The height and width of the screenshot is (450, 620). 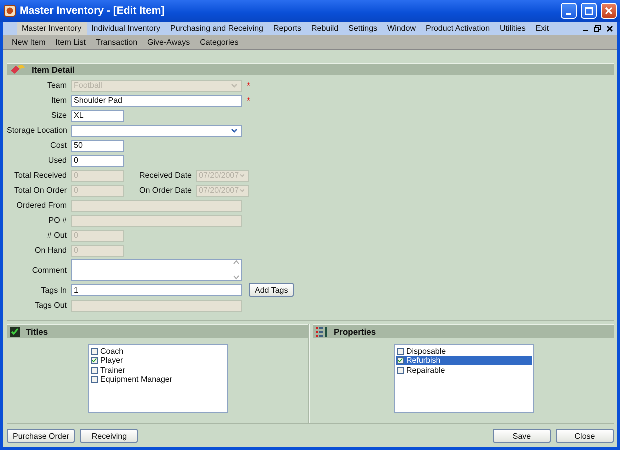 I want to click on field-label: Tags Out, so click(x=50, y=305).